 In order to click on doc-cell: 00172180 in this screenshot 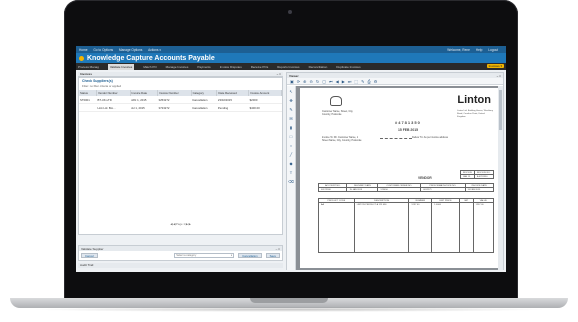, I will do `click(332, 189)`.